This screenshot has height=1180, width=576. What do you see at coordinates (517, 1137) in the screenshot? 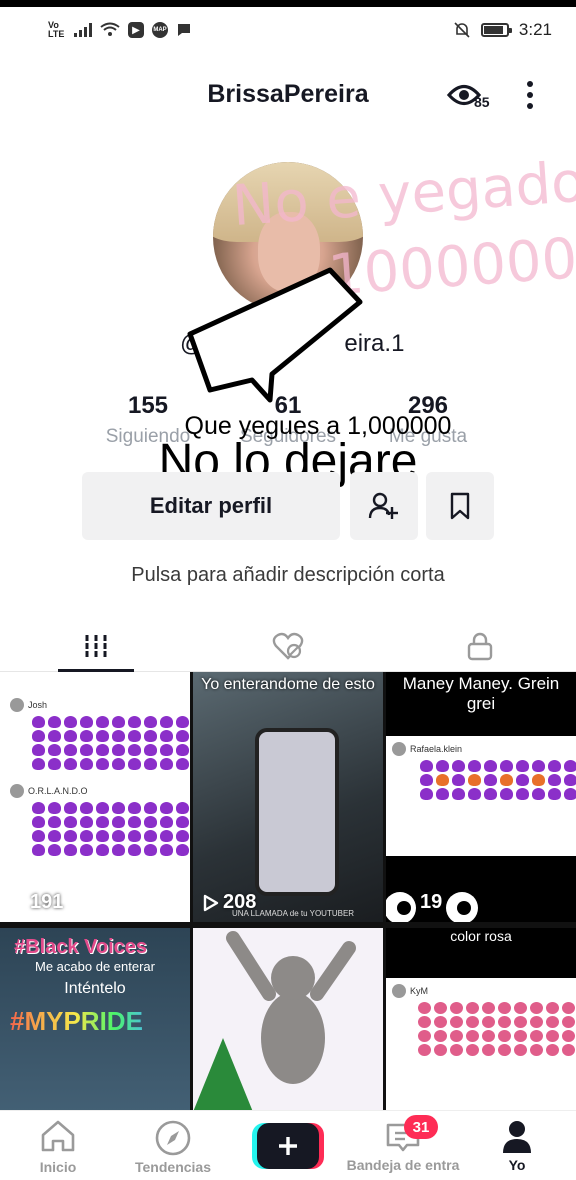
I see `profile-icon` at bounding box center [517, 1137].